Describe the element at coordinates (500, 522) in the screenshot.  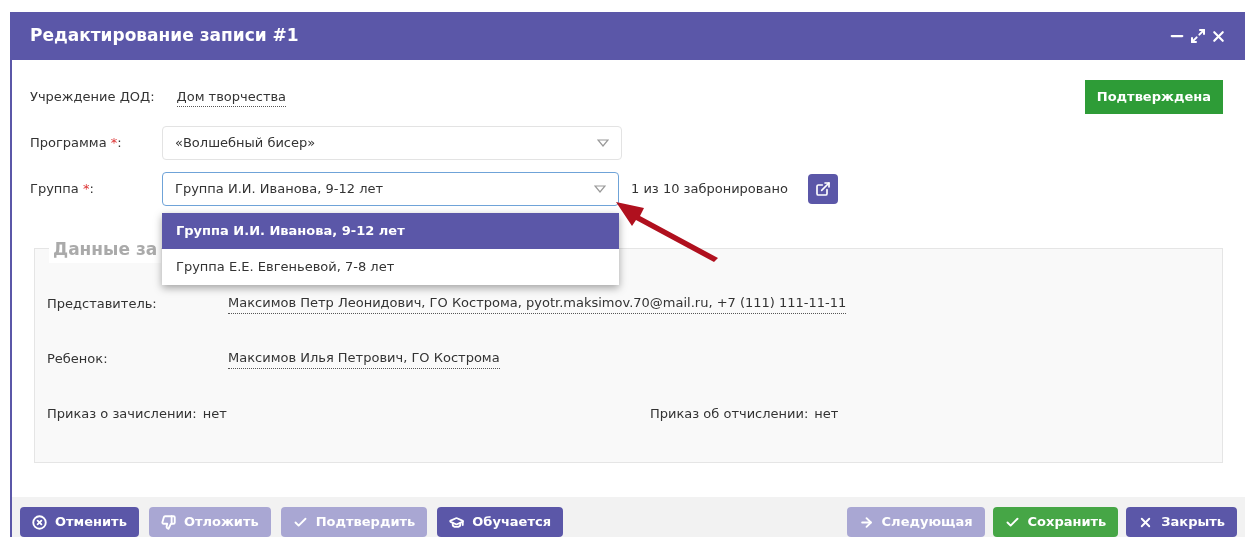
I see `study-button: Обучается` at that location.